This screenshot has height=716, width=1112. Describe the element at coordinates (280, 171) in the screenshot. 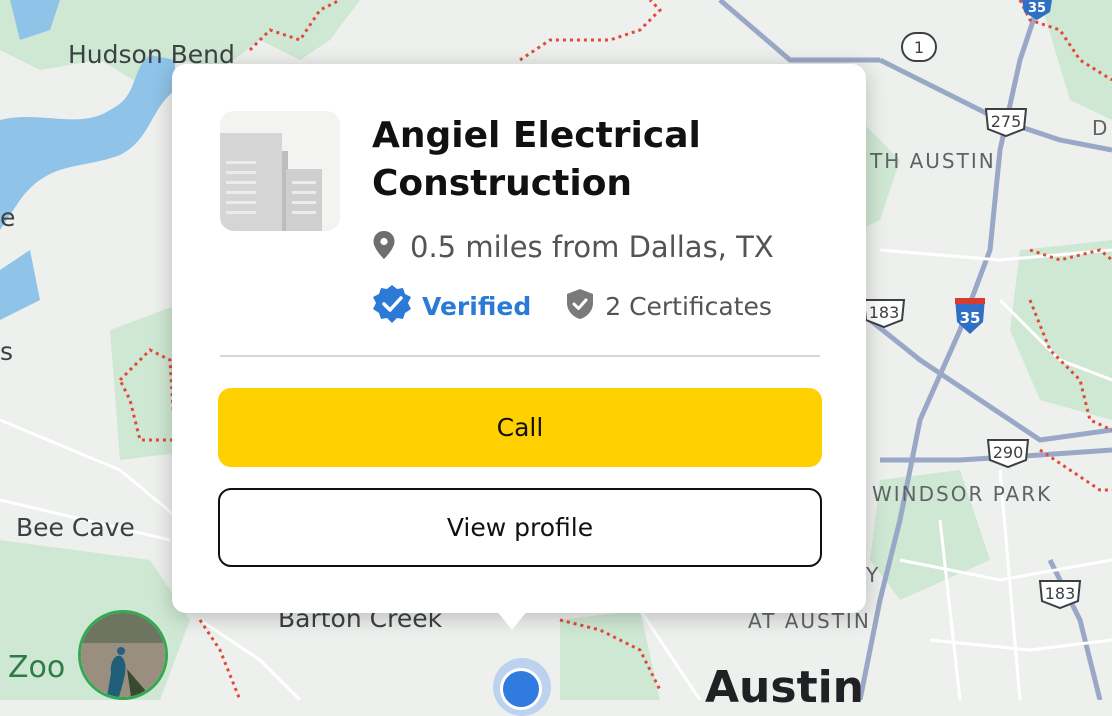

I see `building-logo-icon` at that location.